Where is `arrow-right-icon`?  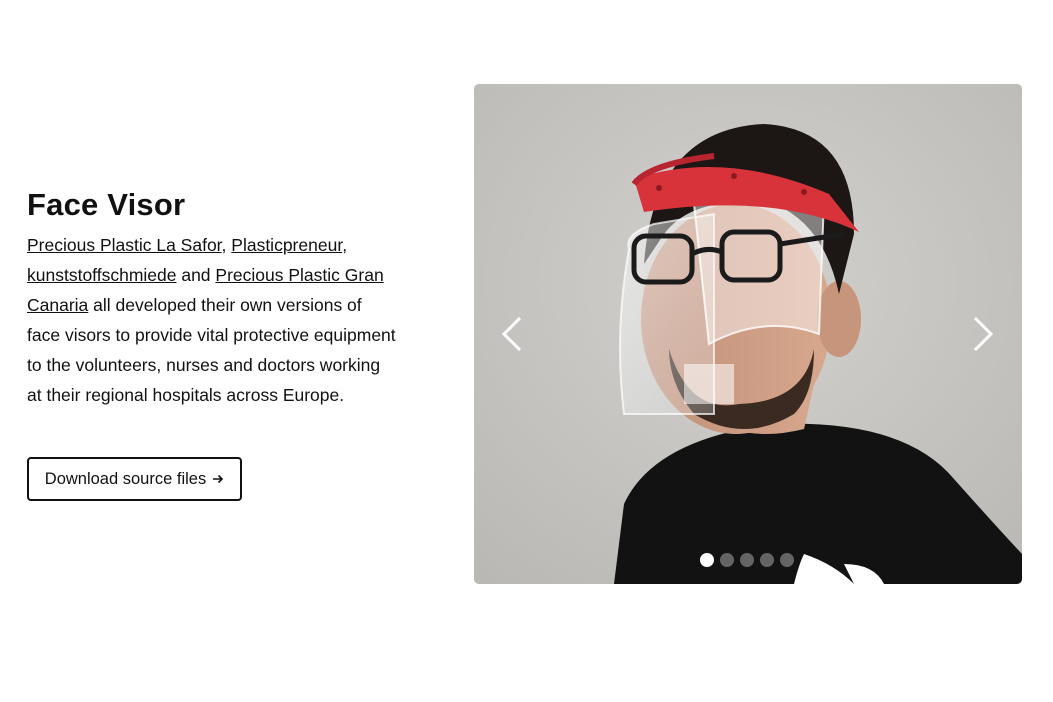
arrow-right-icon is located at coordinates (218, 479).